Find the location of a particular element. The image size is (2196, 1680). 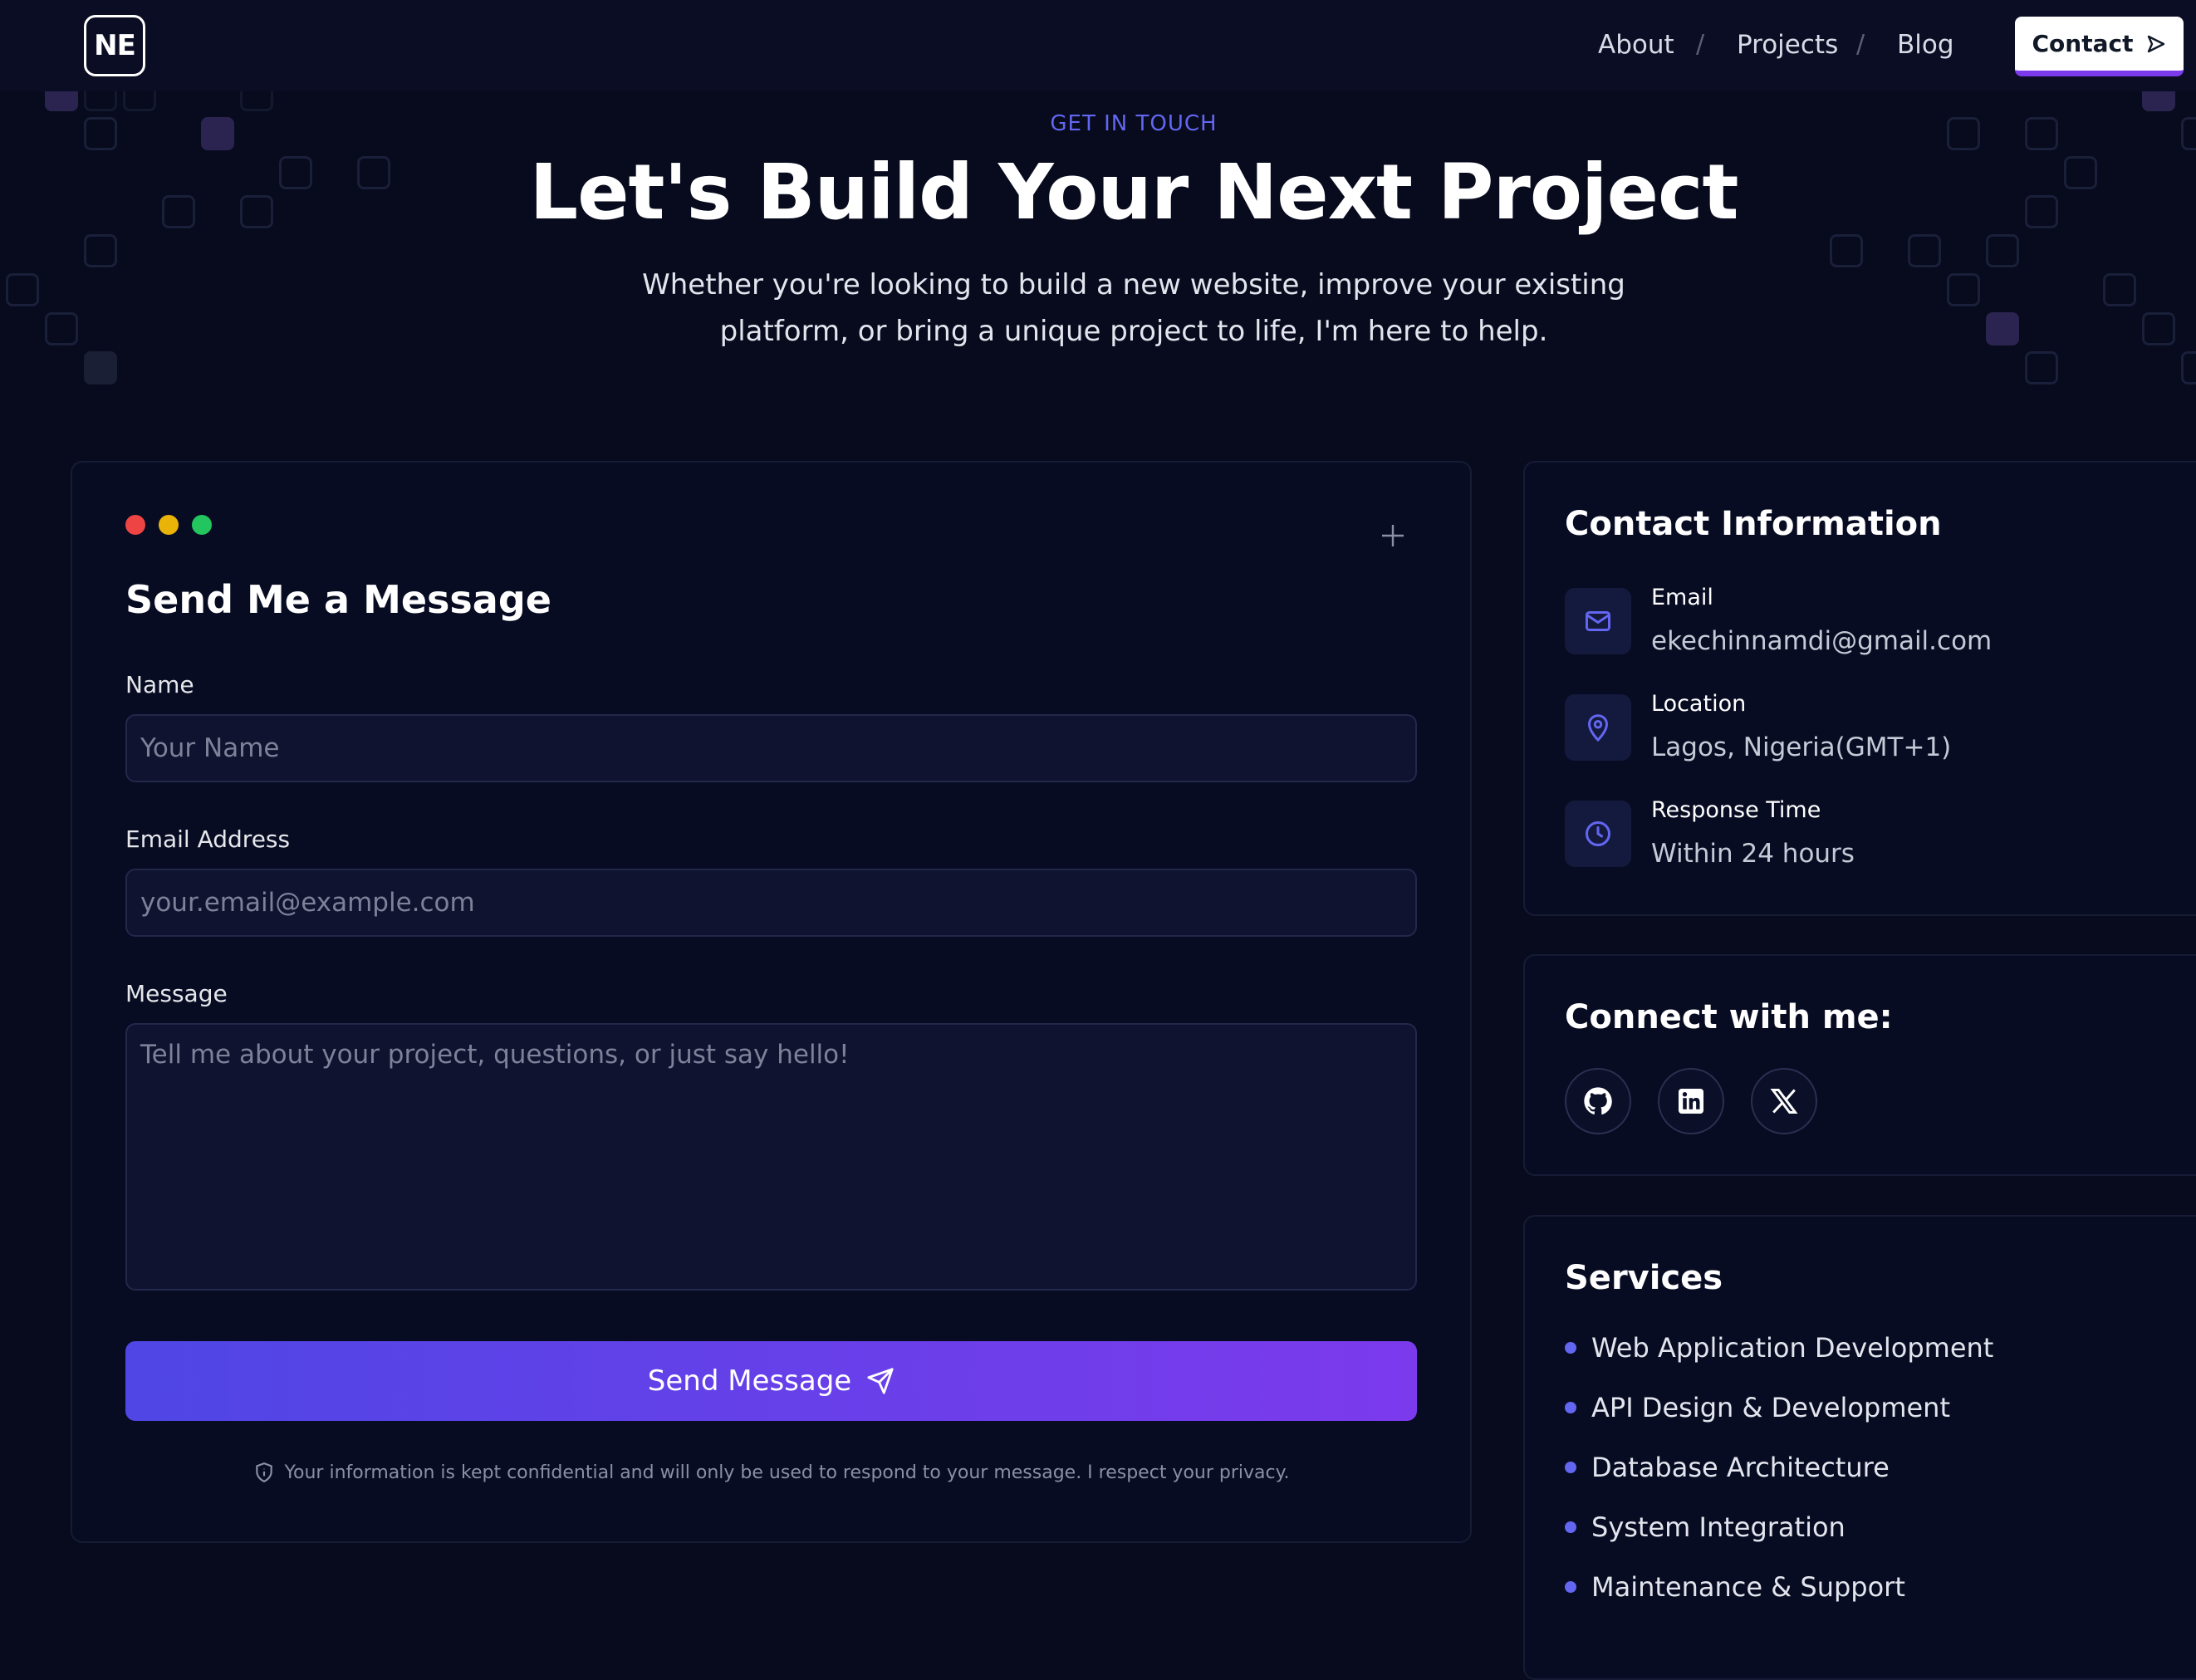

send-message-button: Send Message is located at coordinates (771, 1381).